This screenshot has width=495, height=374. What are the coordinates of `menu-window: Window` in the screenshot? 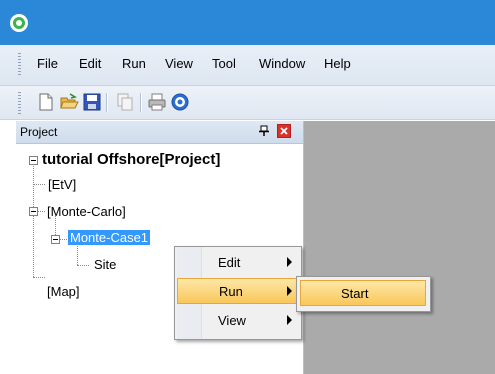 It's located at (282, 63).